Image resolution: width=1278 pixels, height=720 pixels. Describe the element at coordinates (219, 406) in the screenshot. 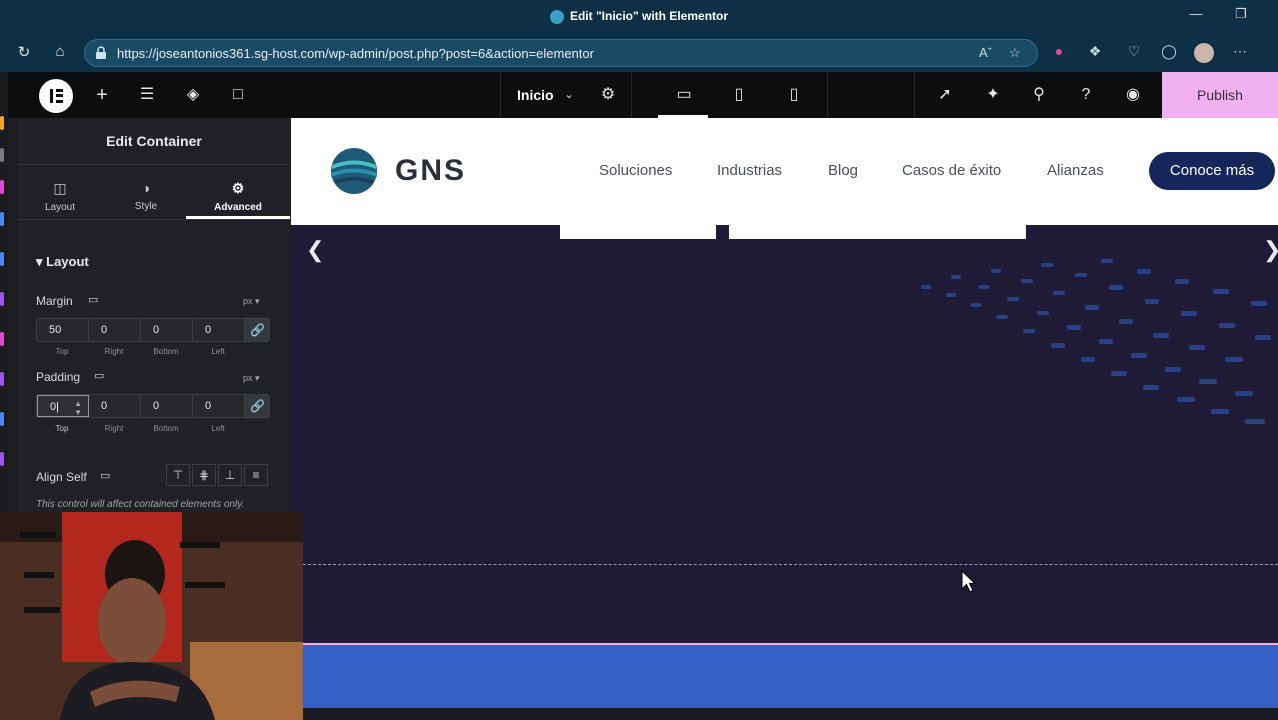

I see `padding-left-input: 0` at that location.